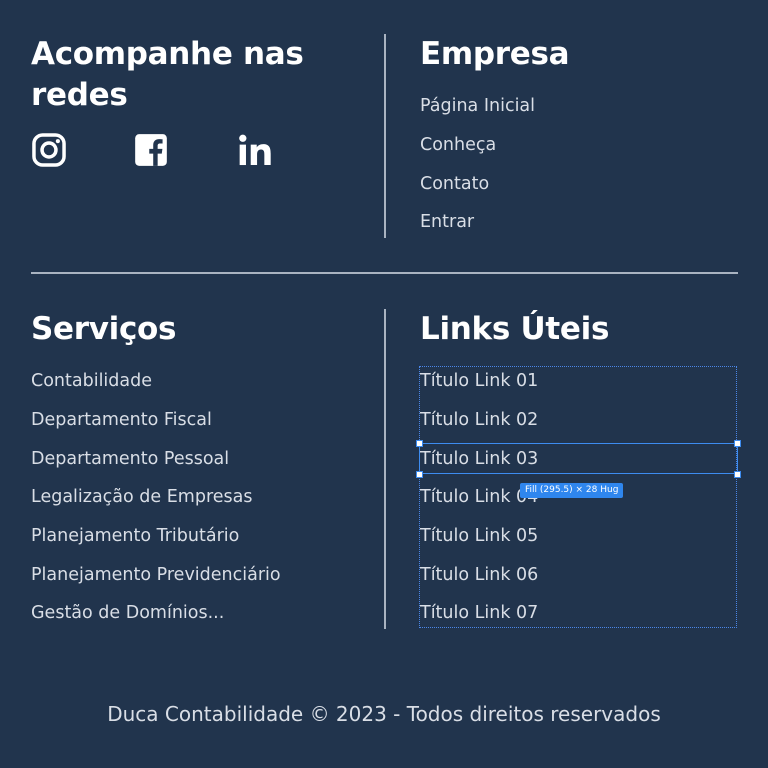 The height and width of the screenshot is (768, 768). I want to click on facebook-icon, so click(151, 150).